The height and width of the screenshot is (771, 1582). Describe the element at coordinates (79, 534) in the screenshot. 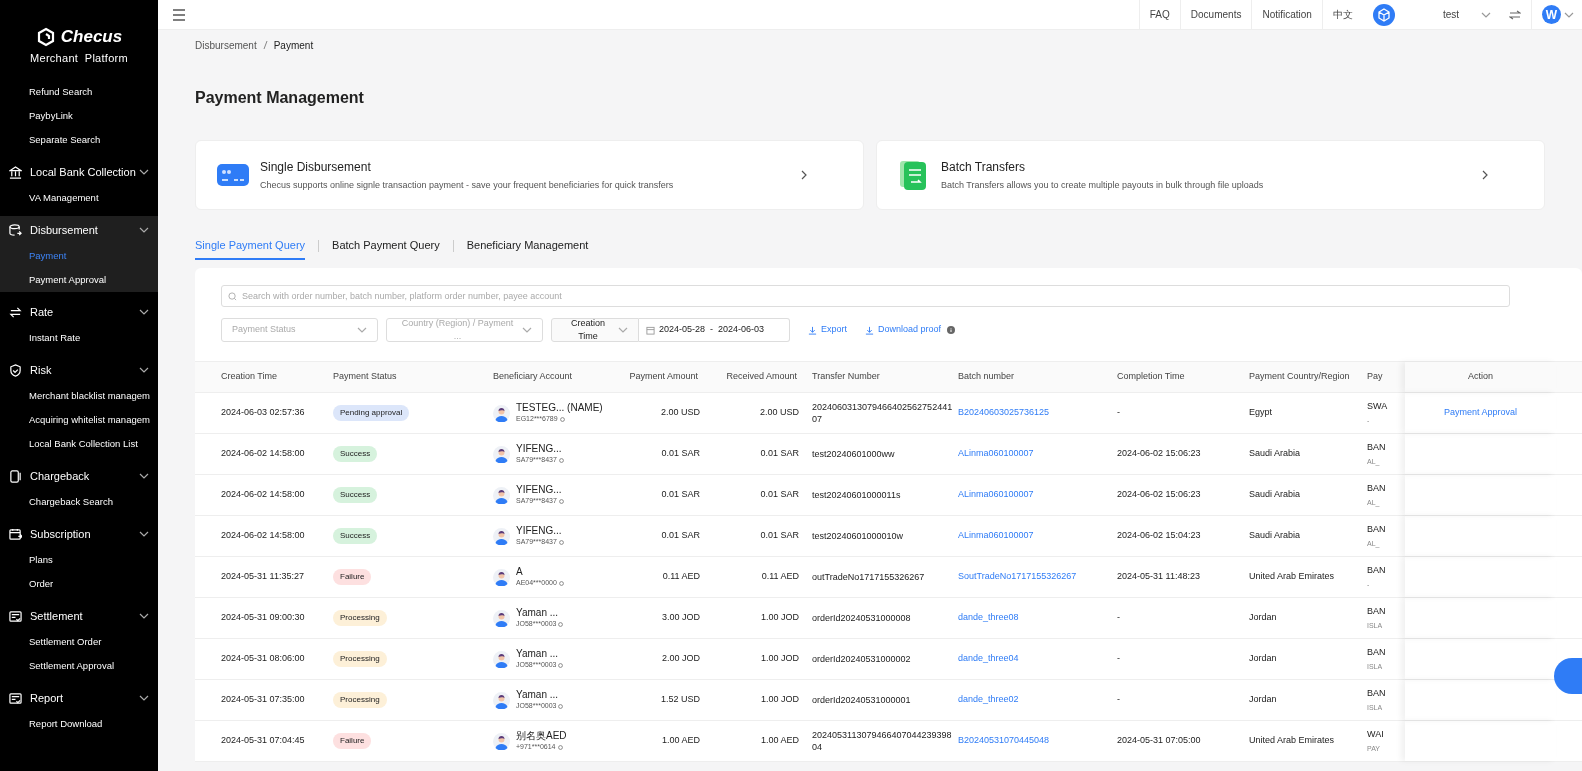

I see `menu-group: Subscription` at that location.